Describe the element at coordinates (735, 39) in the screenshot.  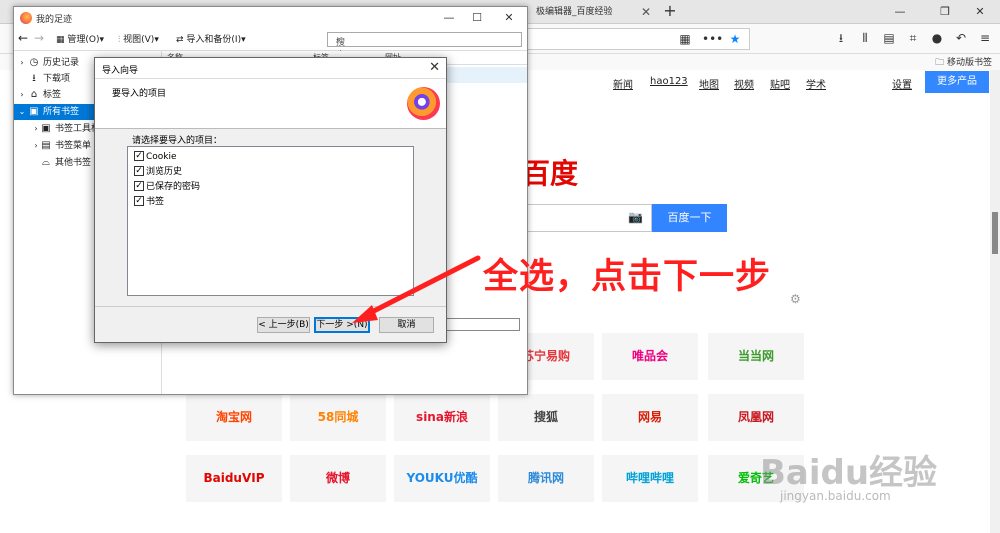
I see `star-icon: ★` at that location.